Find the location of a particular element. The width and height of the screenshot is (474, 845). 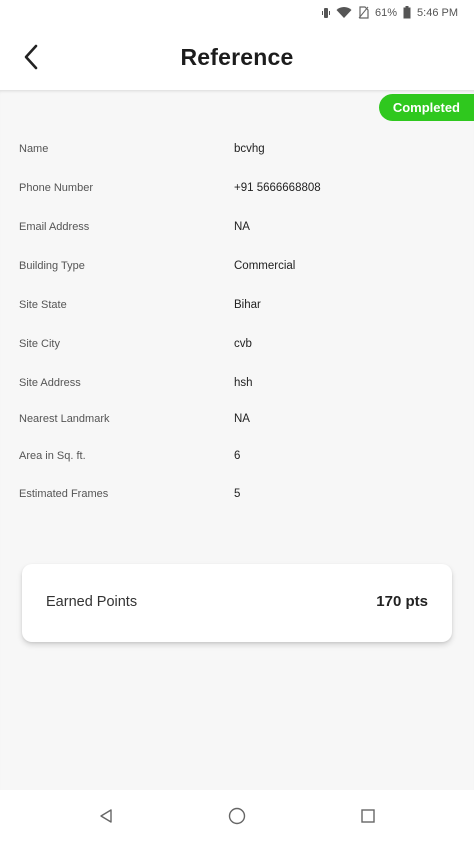

home-circle-icon is located at coordinates (237, 818).